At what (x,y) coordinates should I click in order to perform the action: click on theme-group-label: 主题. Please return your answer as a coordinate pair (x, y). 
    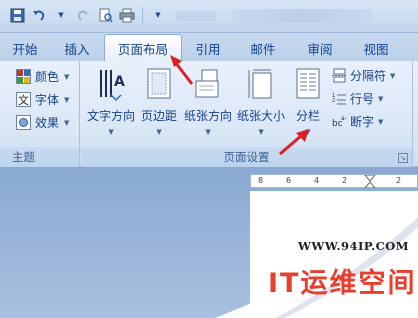
    Looking at the image, I should click on (39, 157).